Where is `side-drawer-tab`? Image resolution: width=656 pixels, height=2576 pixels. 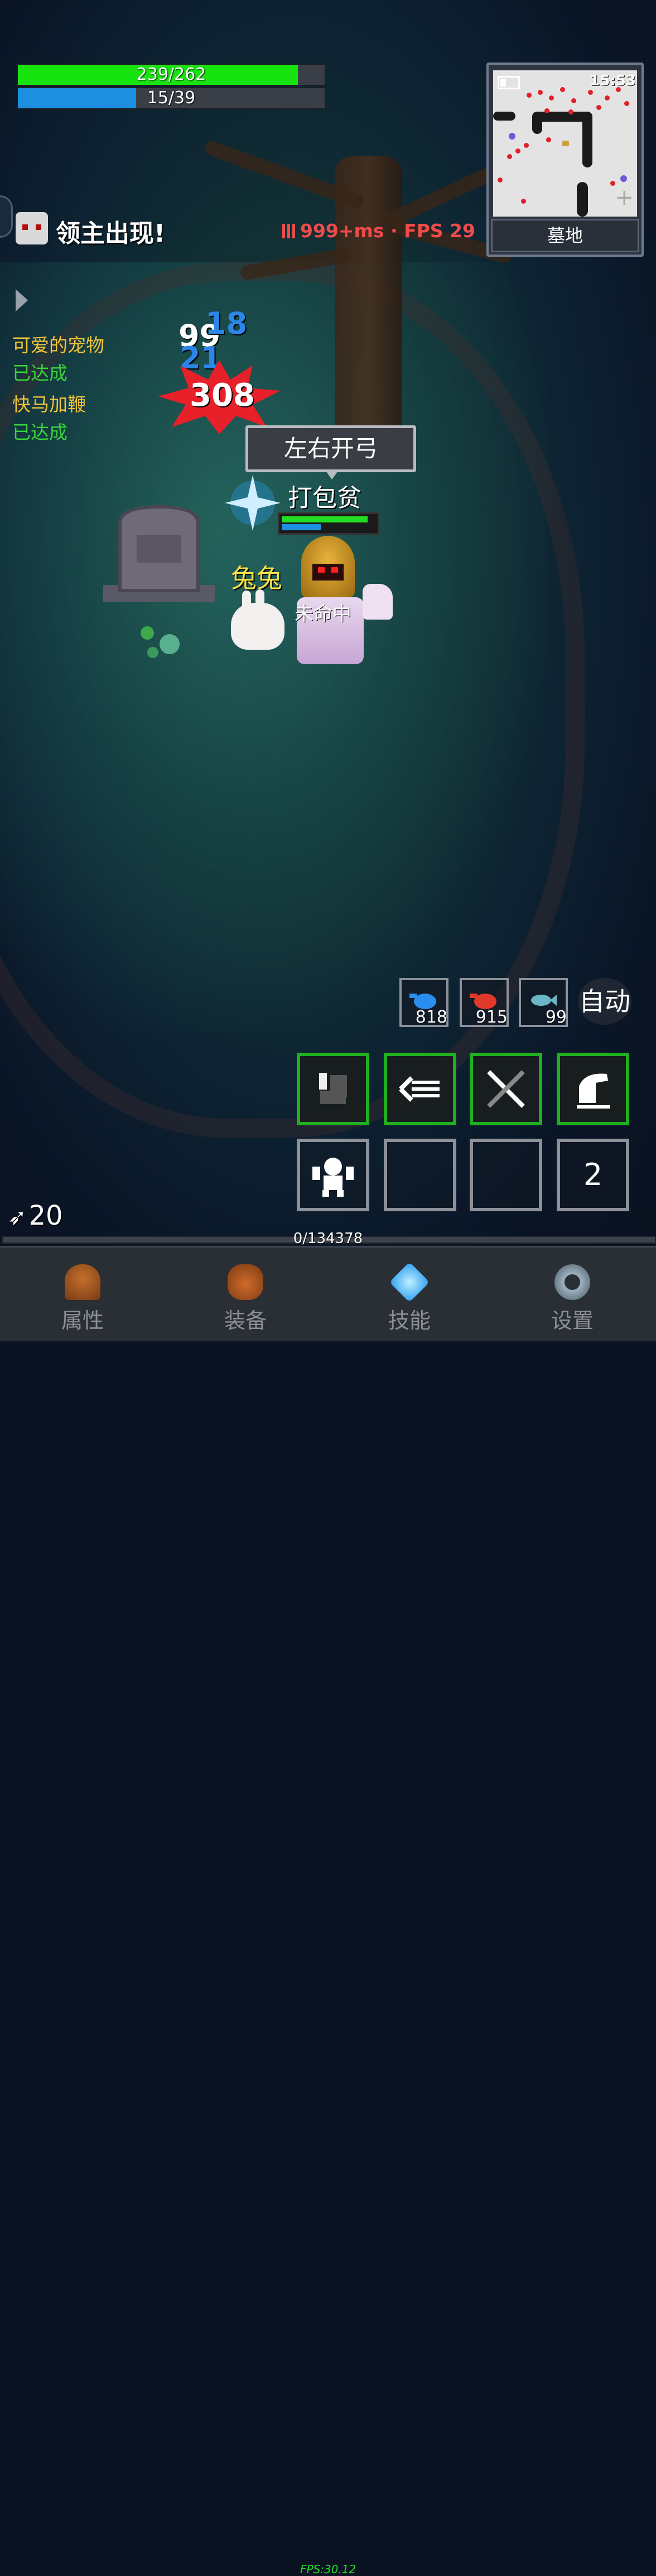
side-drawer-tab is located at coordinates (6, 216).